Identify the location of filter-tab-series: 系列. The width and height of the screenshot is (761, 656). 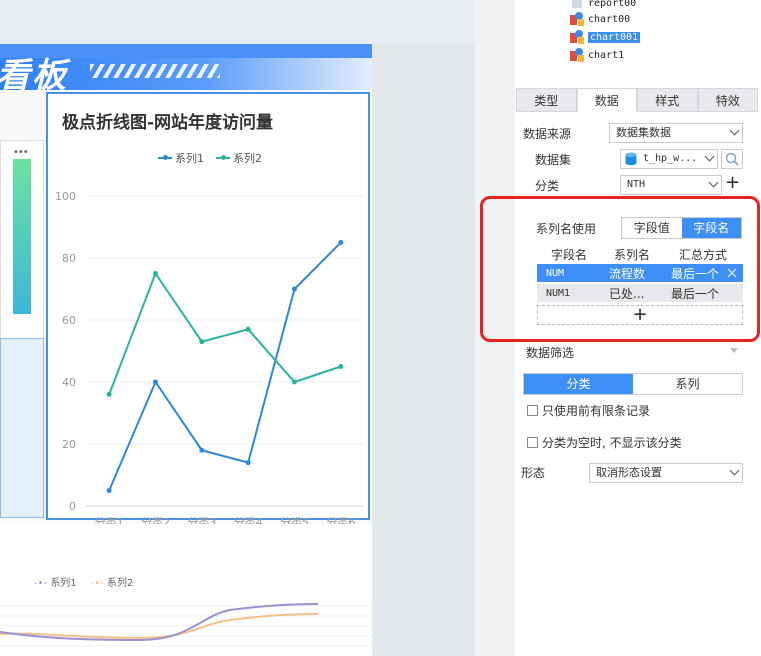
(687, 384).